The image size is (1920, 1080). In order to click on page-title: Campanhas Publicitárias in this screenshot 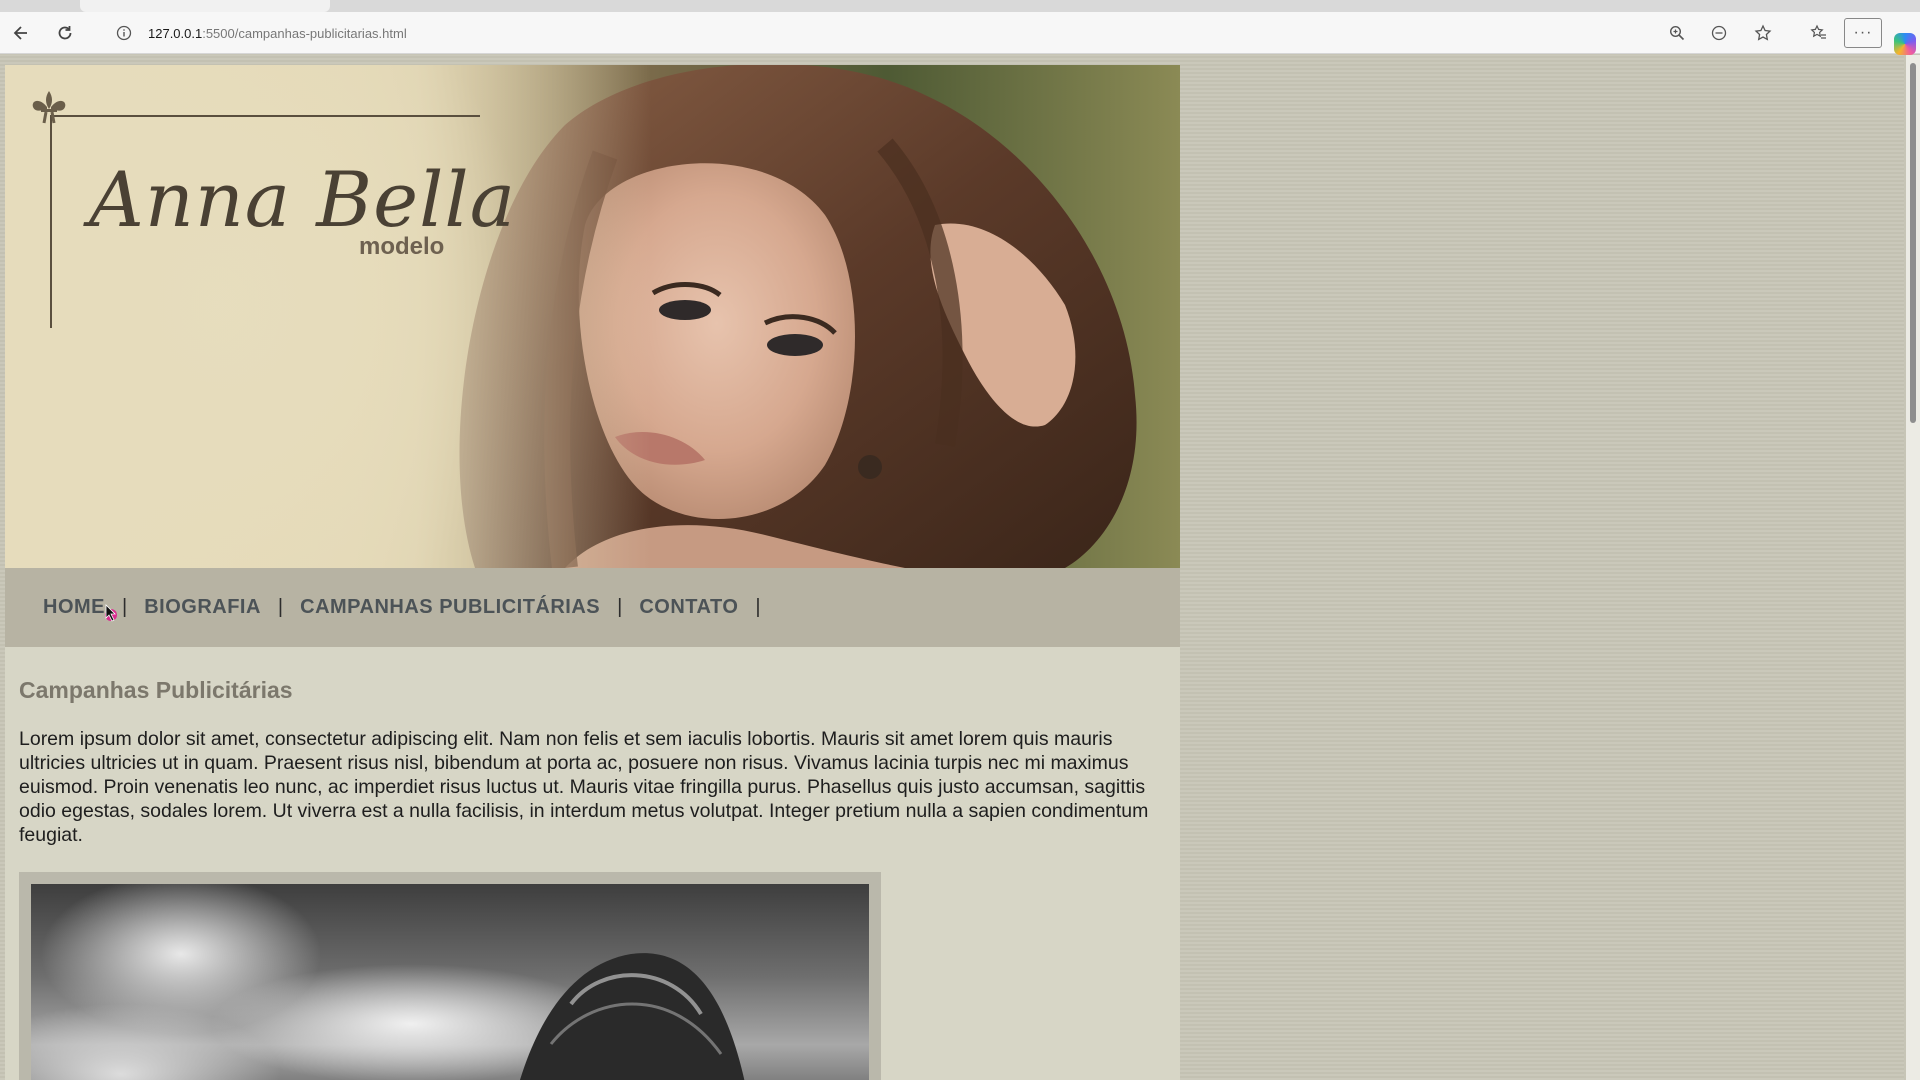, I will do `click(156, 690)`.